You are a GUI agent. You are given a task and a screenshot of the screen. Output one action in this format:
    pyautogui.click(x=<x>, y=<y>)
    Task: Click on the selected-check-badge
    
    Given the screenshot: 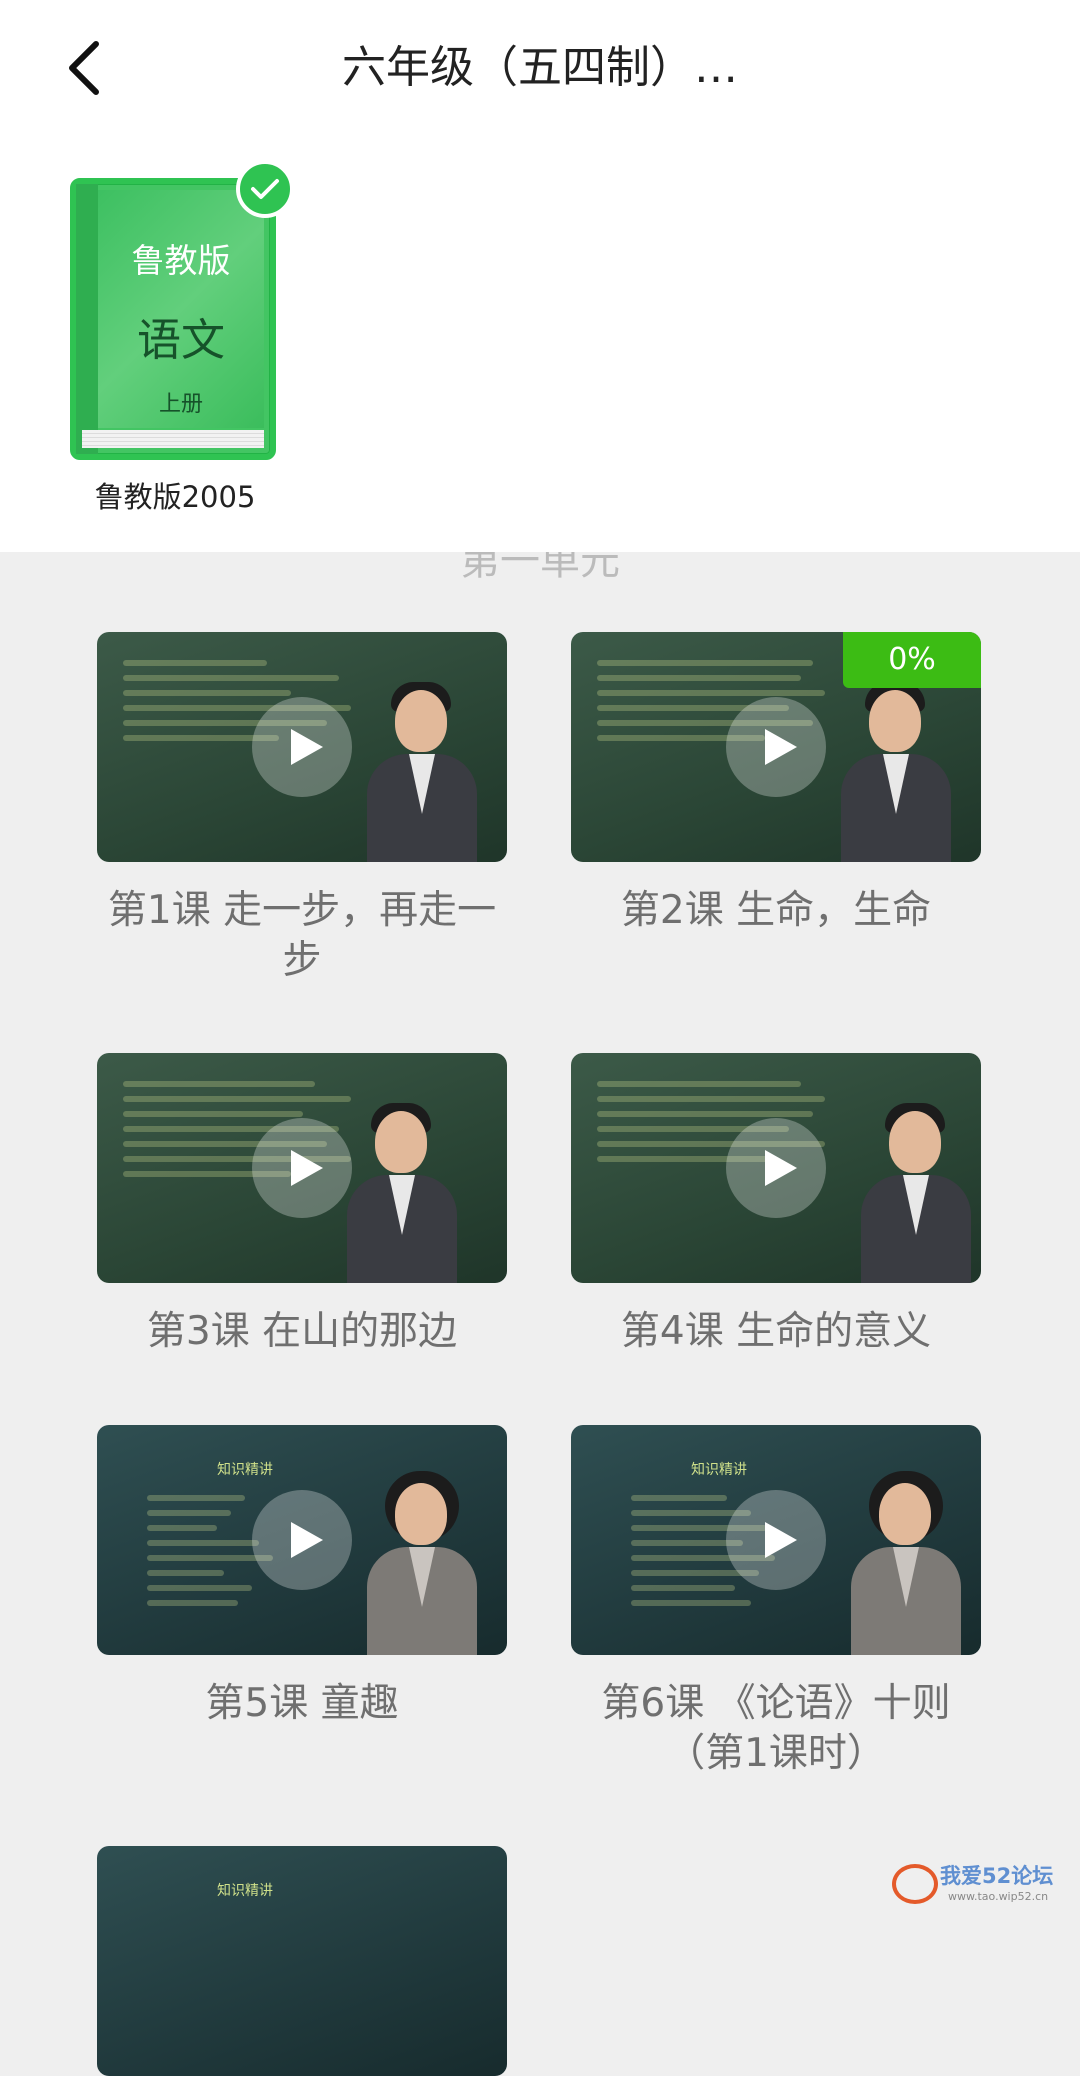 What is the action you would take?
    pyautogui.click(x=265, y=189)
    